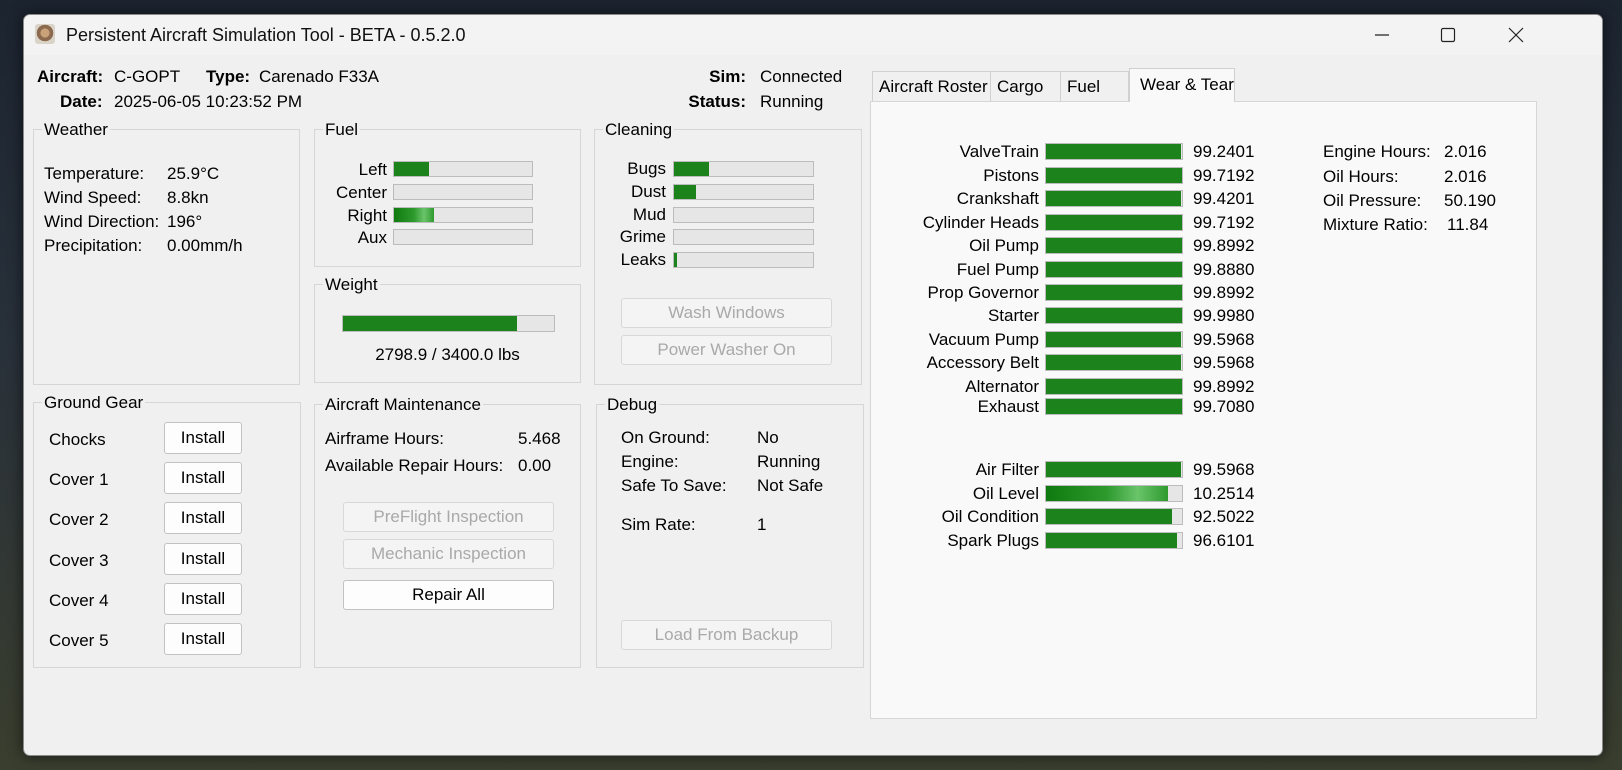 This screenshot has height=770, width=1622. What do you see at coordinates (743, 237) in the screenshot?
I see `grime-bar` at bounding box center [743, 237].